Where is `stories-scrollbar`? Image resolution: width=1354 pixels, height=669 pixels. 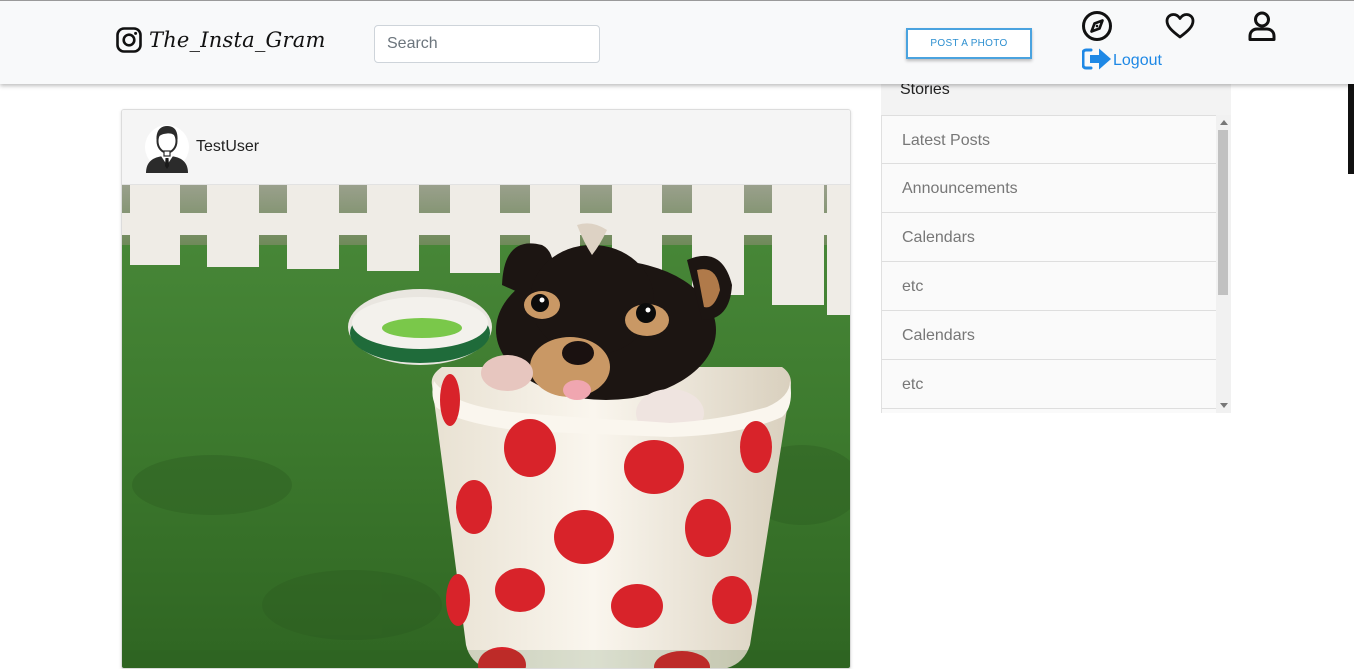
stories-scrollbar is located at coordinates (1223, 264).